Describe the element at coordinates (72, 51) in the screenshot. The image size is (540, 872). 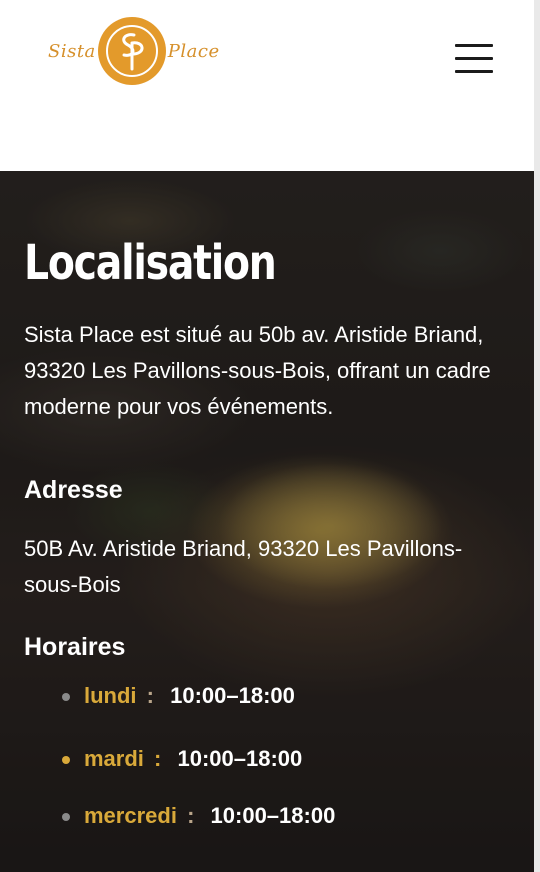
I see `logo-word-left: Sista` at that location.